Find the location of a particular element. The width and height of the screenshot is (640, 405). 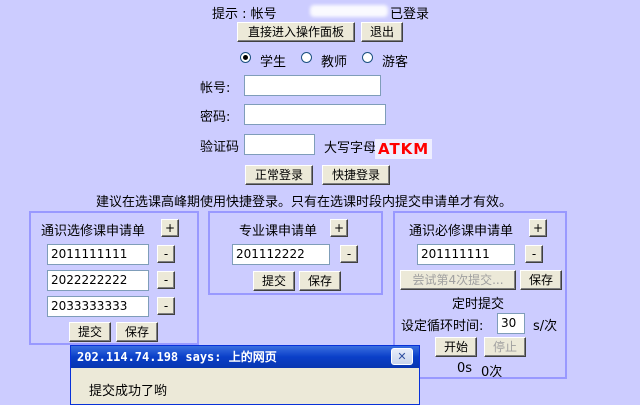

general-elective-add-button: + is located at coordinates (170, 228).